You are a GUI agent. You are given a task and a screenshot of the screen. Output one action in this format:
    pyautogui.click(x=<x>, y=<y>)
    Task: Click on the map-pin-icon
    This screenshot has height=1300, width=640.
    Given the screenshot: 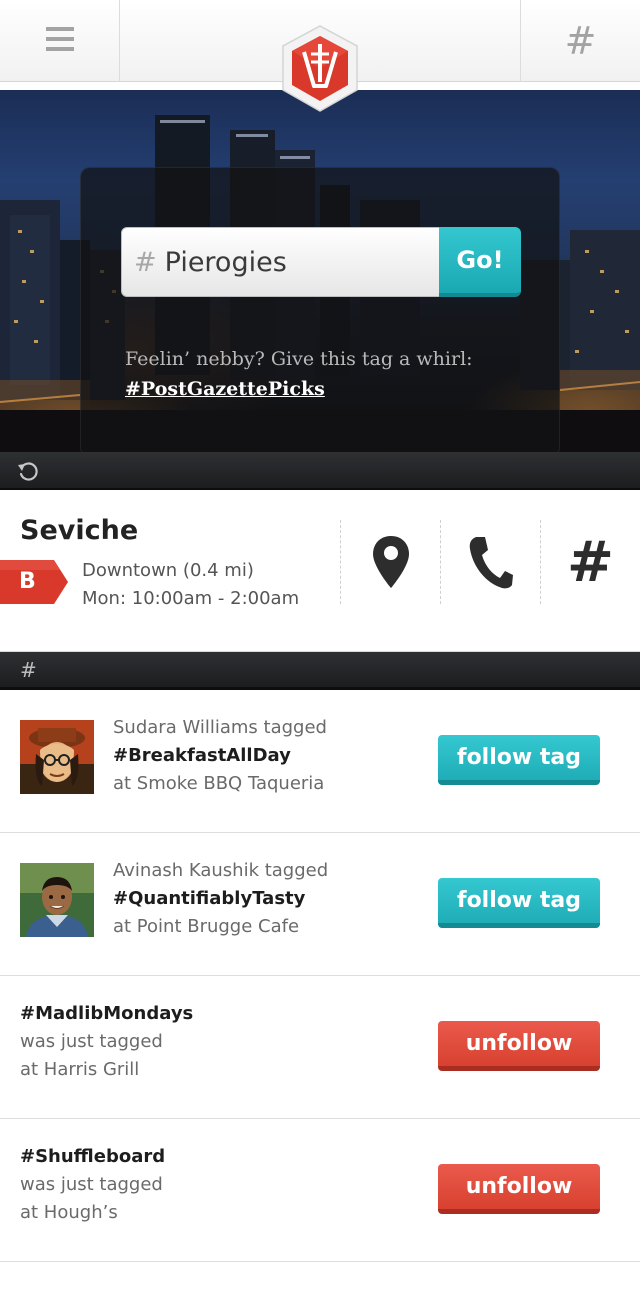 What is the action you would take?
    pyautogui.click(x=390, y=562)
    